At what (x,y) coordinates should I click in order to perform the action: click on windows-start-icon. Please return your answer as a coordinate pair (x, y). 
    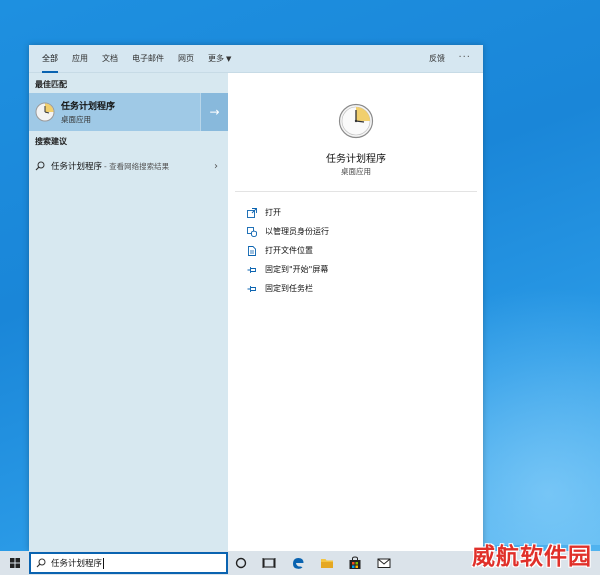
    Looking at the image, I should click on (15, 563).